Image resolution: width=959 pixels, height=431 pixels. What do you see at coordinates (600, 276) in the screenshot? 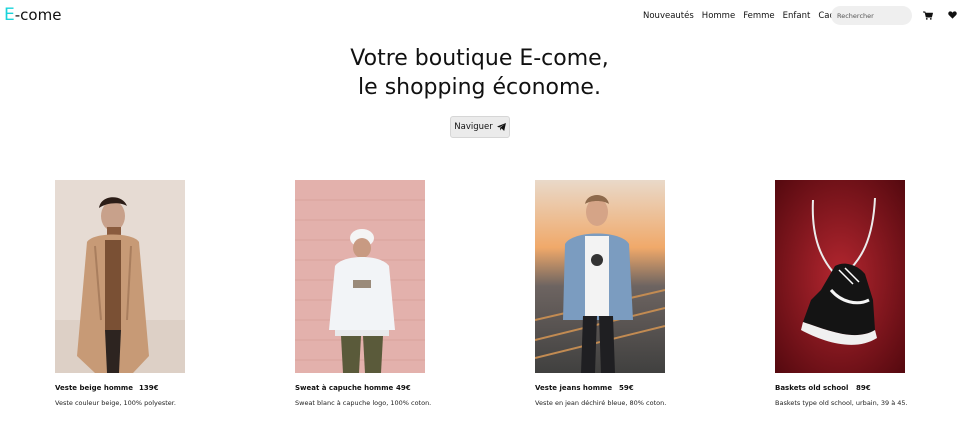
I see `product-image-denim-jacket` at bounding box center [600, 276].